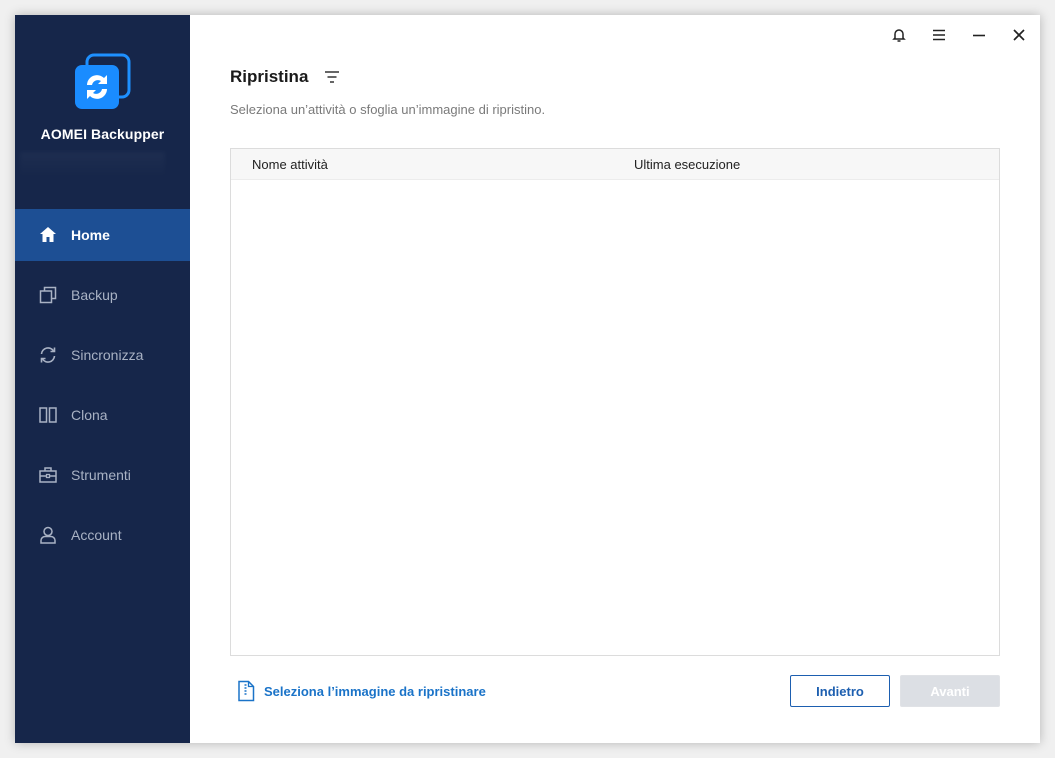 Image resolution: width=1055 pixels, height=758 pixels. I want to click on home-icon, so click(48, 234).